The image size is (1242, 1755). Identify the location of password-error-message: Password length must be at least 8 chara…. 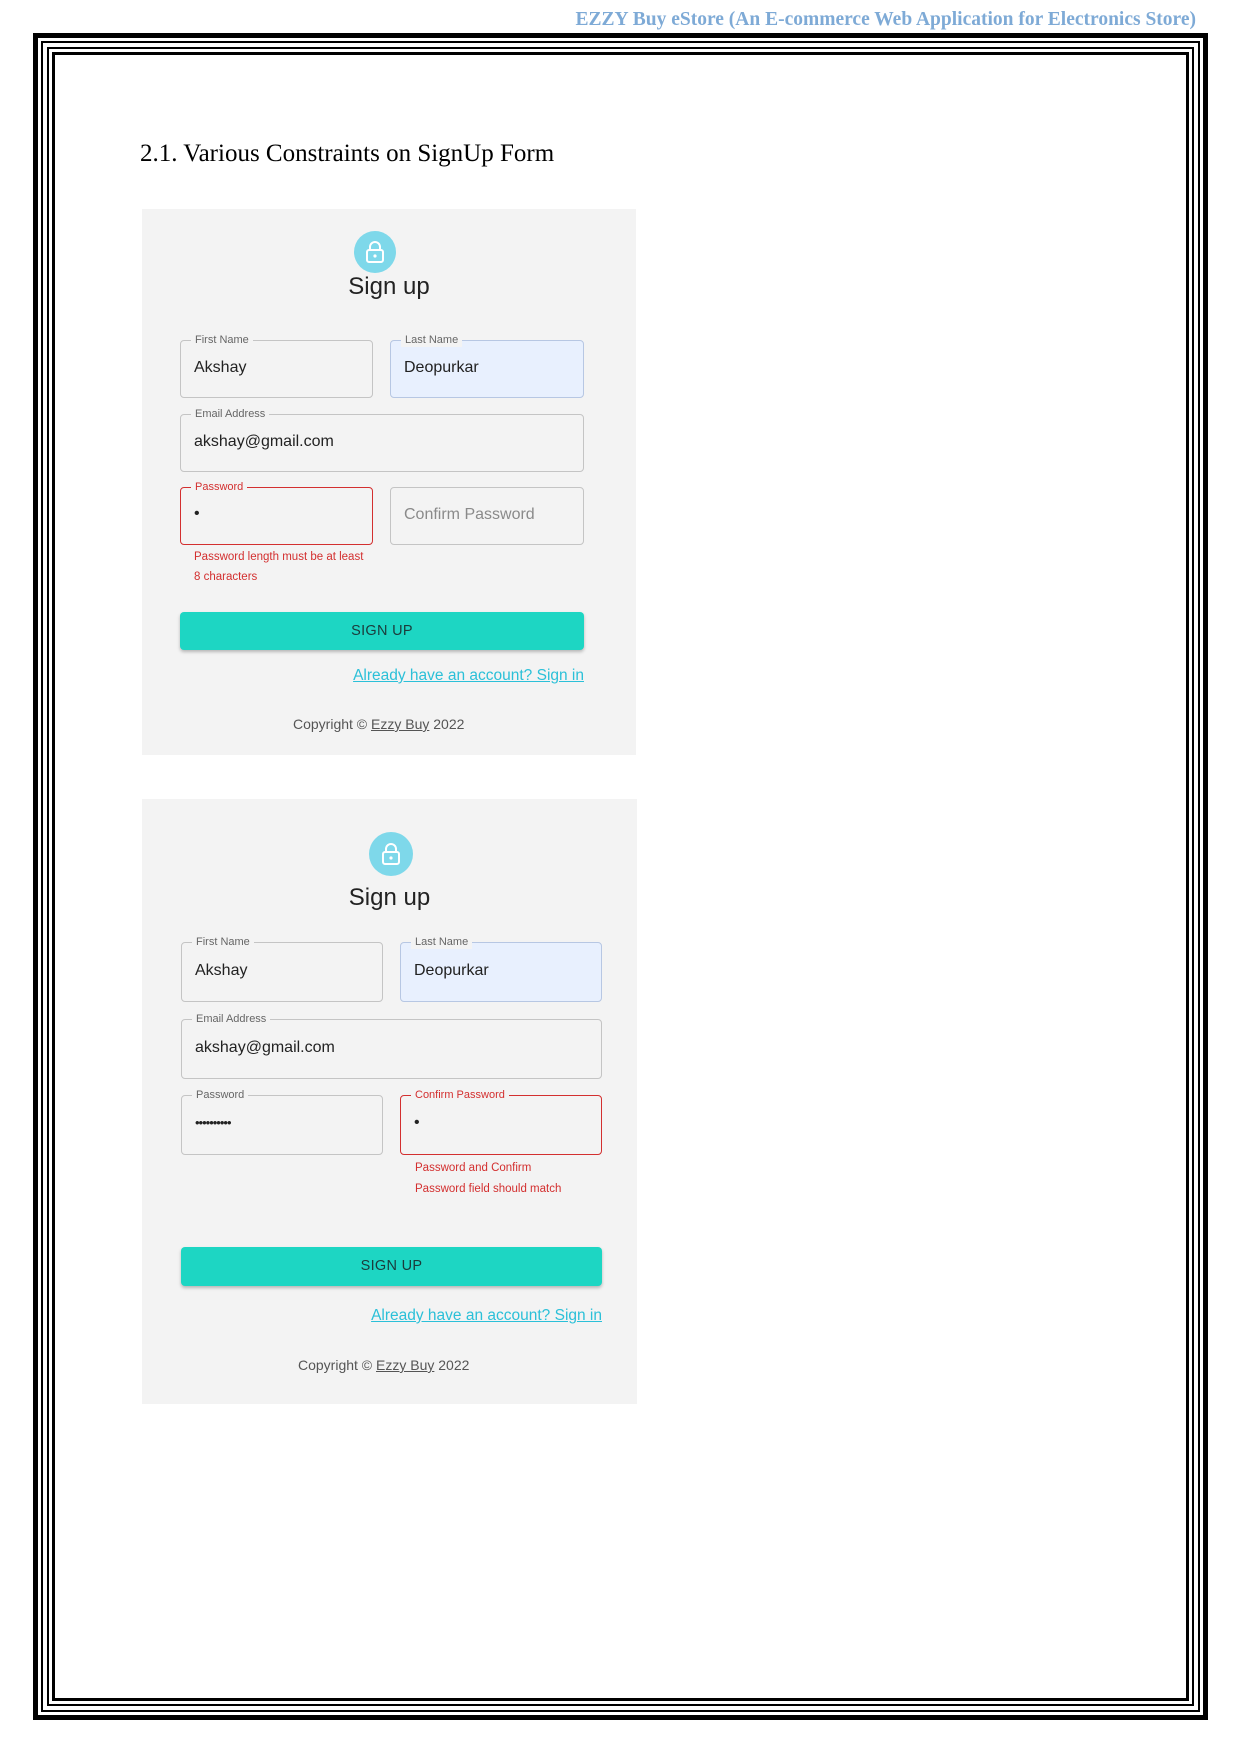
(279, 567).